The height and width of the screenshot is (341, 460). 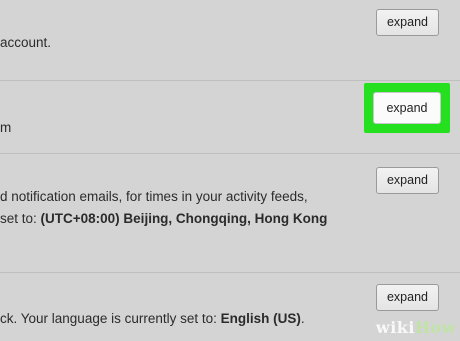 What do you see at coordinates (110, 318) in the screenshot?
I see `language-prefix: ck. Your language is currently set to:` at bounding box center [110, 318].